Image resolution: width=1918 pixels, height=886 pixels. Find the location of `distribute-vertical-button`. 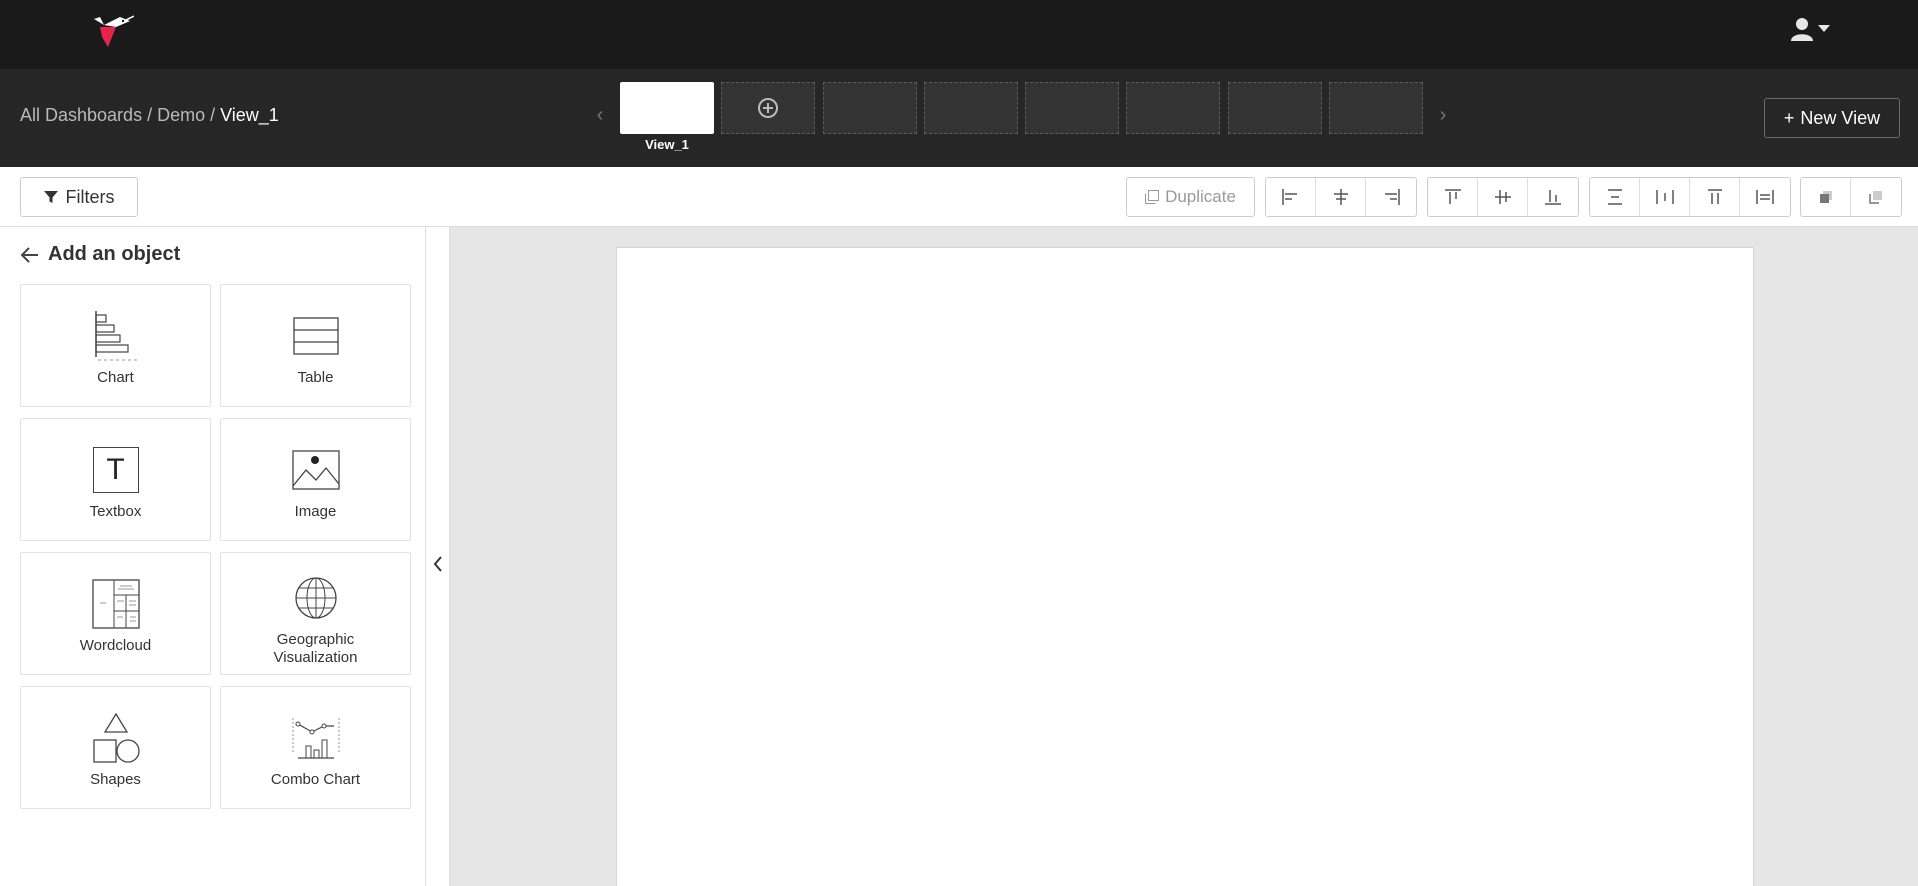

distribute-vertical-button is located at coordinates (1615, 197).